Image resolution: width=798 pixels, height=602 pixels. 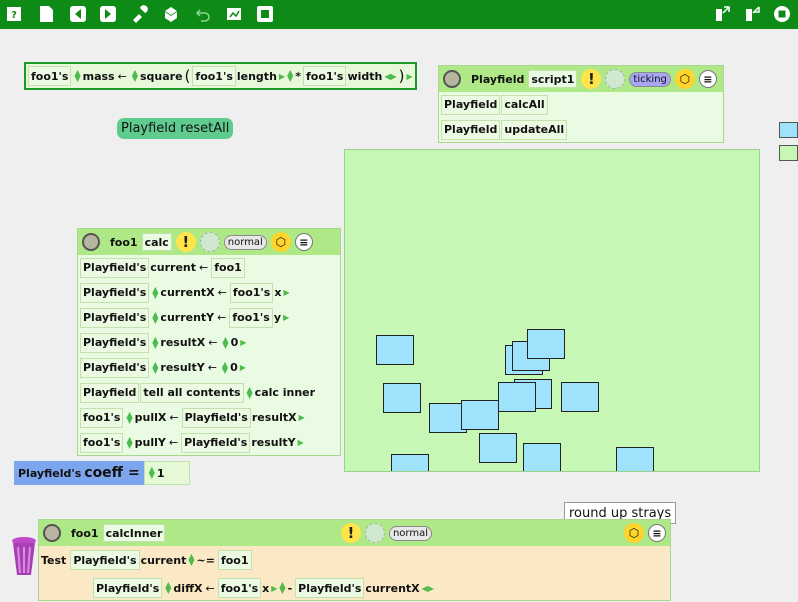 I want to click on calc-name: calc, so click(x=156, y=242).